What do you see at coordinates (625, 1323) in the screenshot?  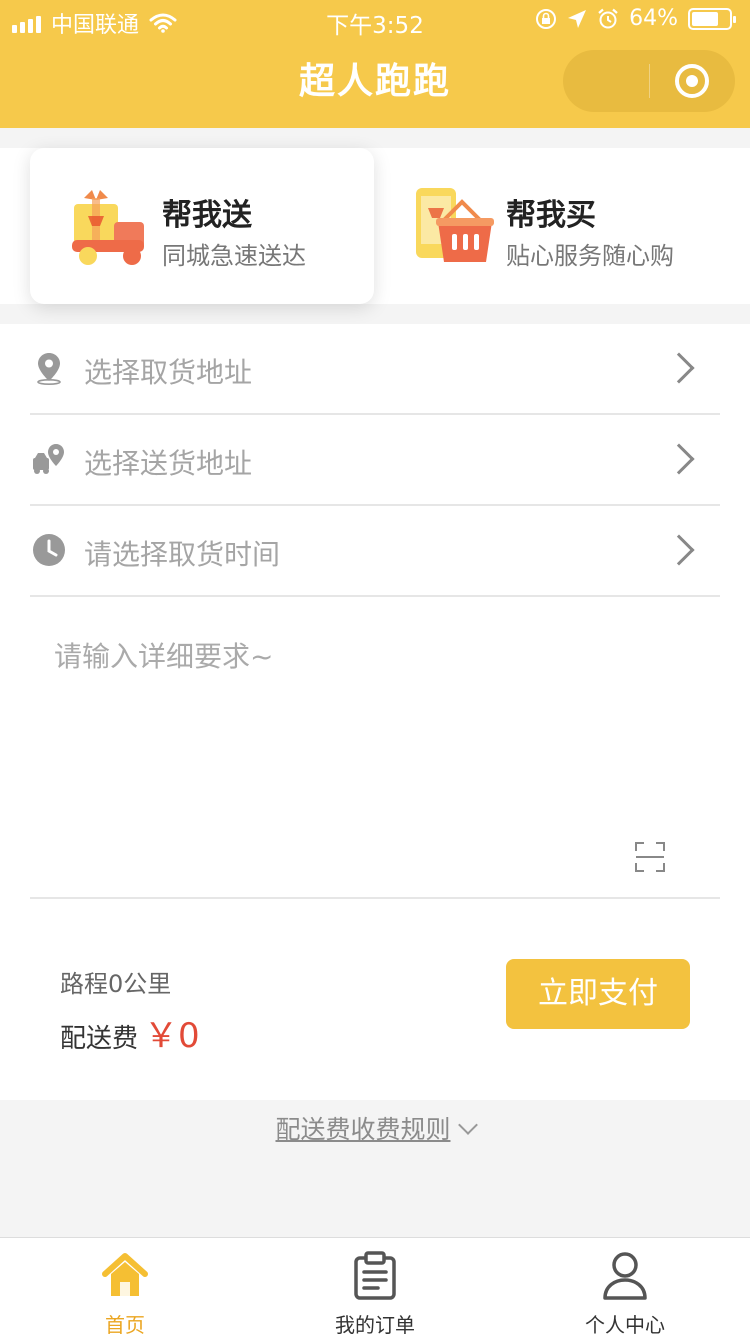 I see `tab-profile-label: 个人中心` at bounding box center [625, 1323].